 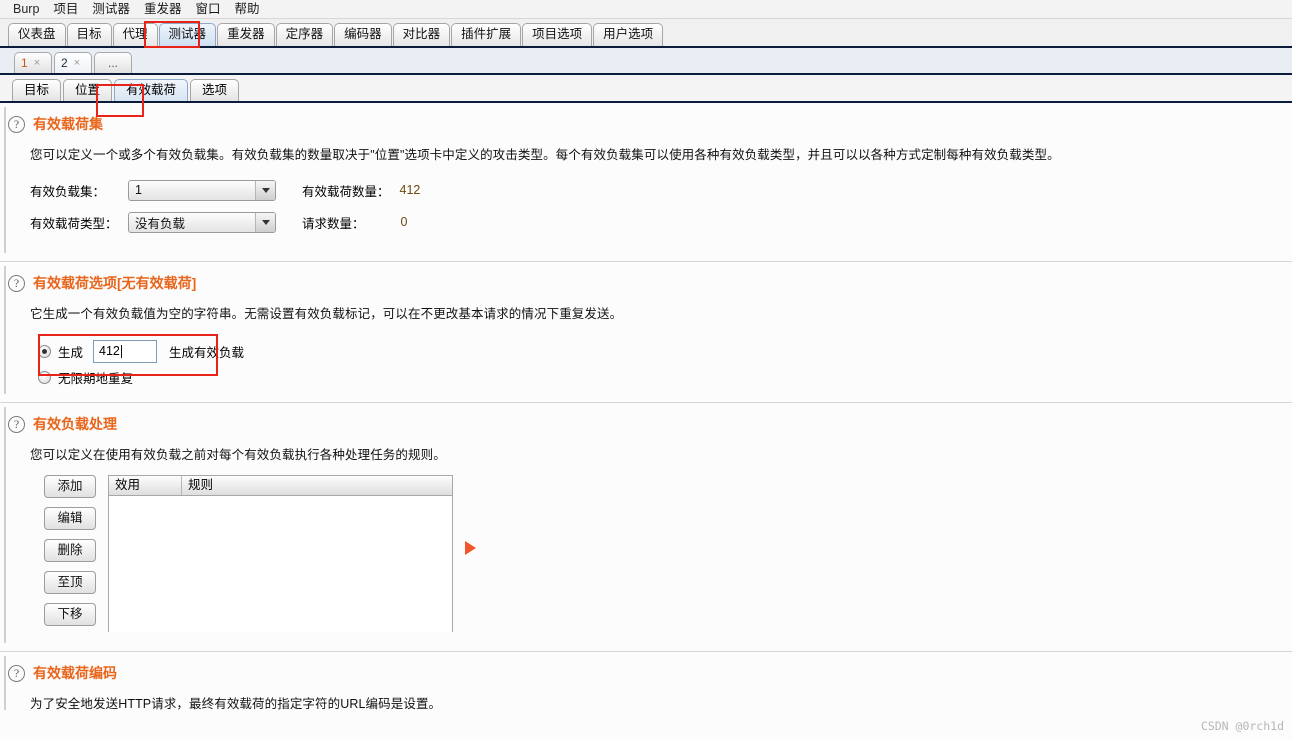 I want to click on generate-row: 生成 412 生成有效负载, so click(x=665, y=351).